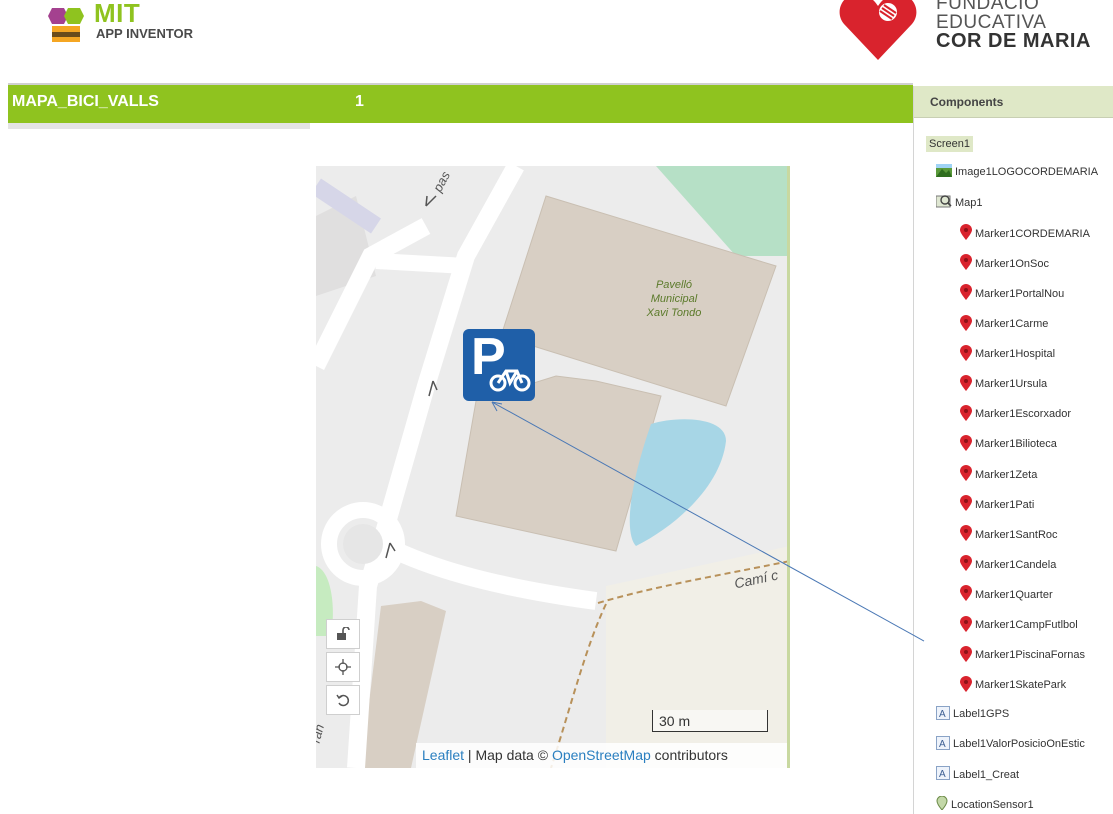  I want to click on heart-logo-icon, so click(878, 30).